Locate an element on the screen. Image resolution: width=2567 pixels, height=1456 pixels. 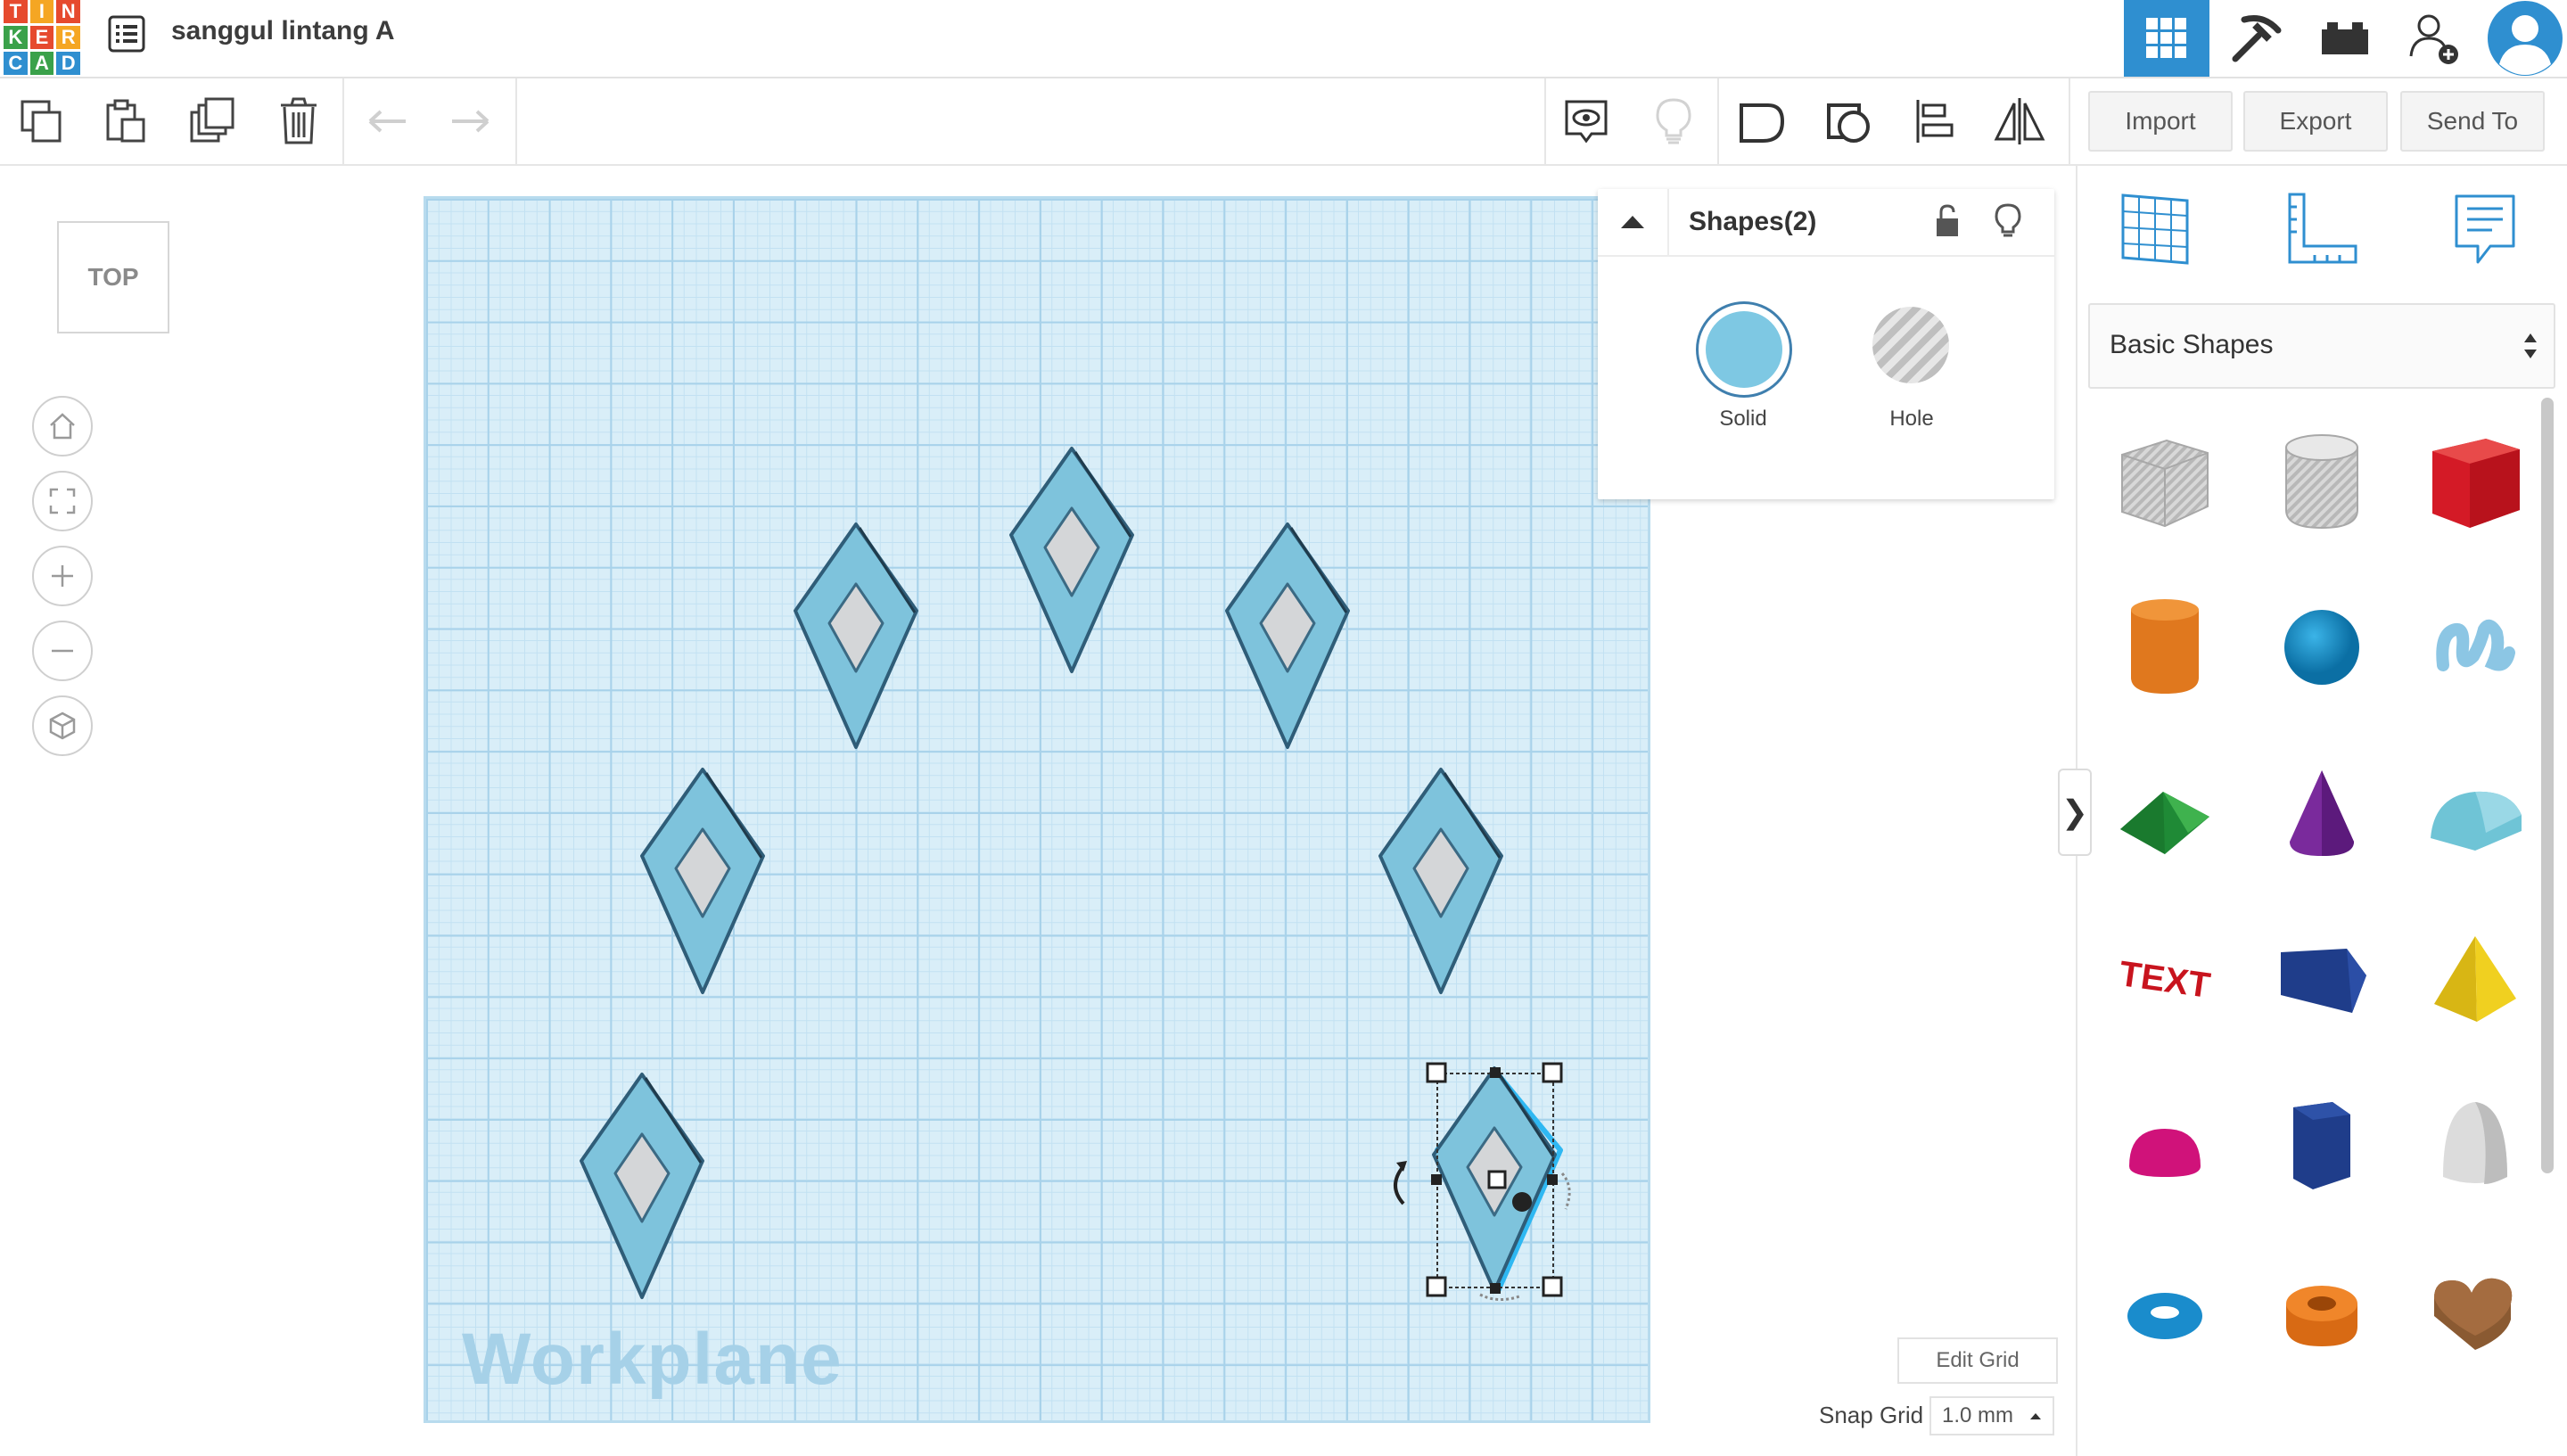
chevron-right-icon: ❯ is located at coordinates (2075, 812).